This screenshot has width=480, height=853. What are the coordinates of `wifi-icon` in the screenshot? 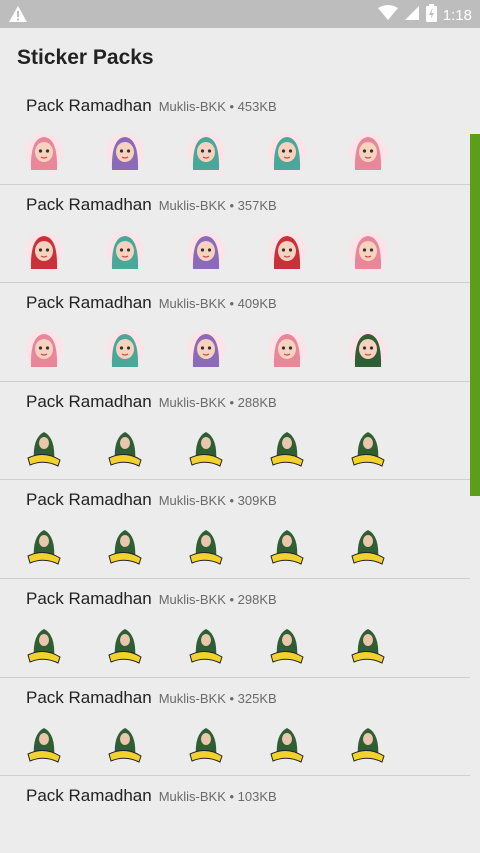 It's located at (387, 15).